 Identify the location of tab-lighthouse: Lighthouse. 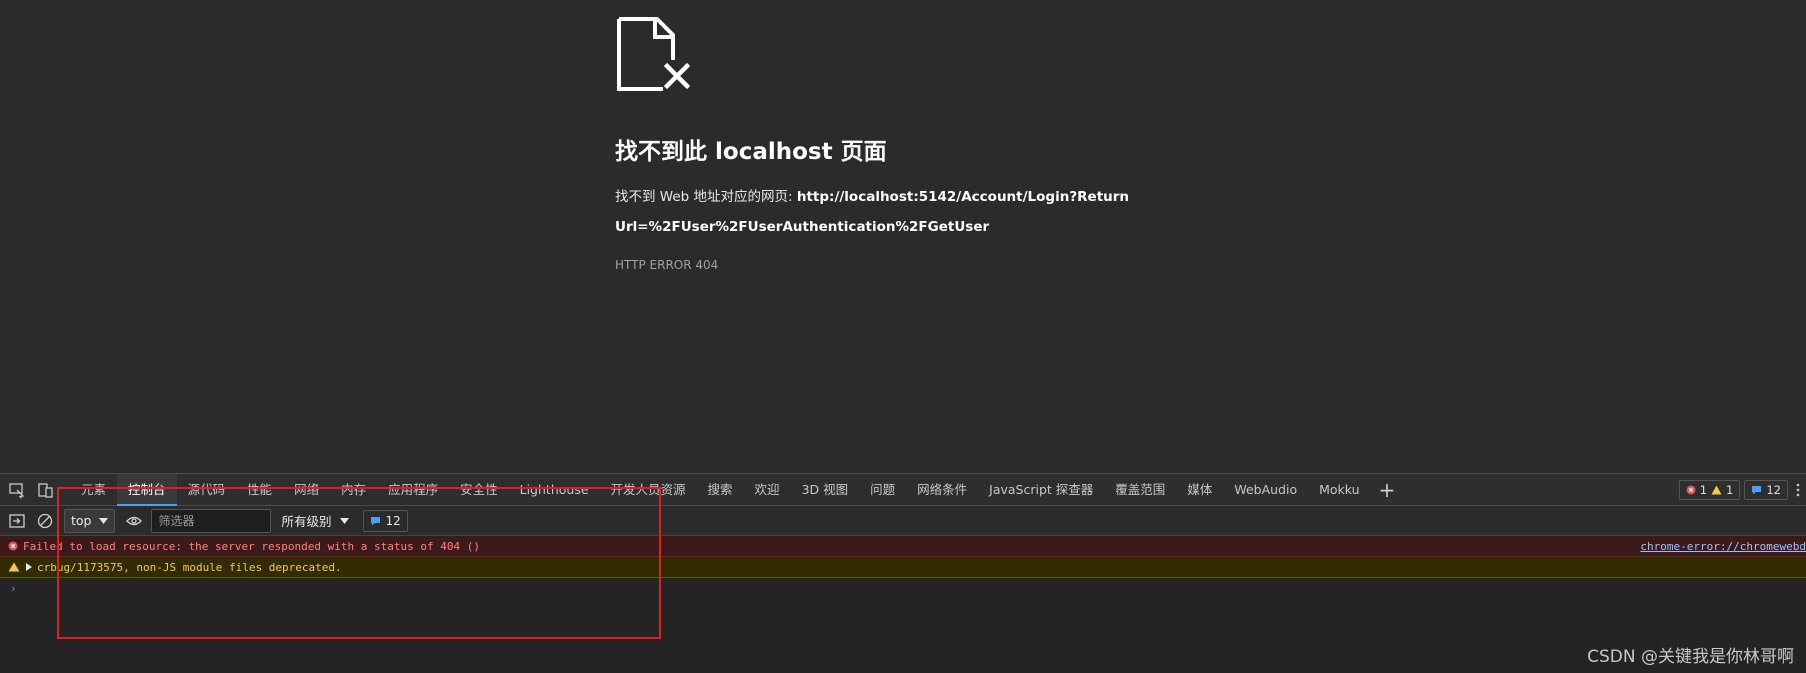
(554, 490).